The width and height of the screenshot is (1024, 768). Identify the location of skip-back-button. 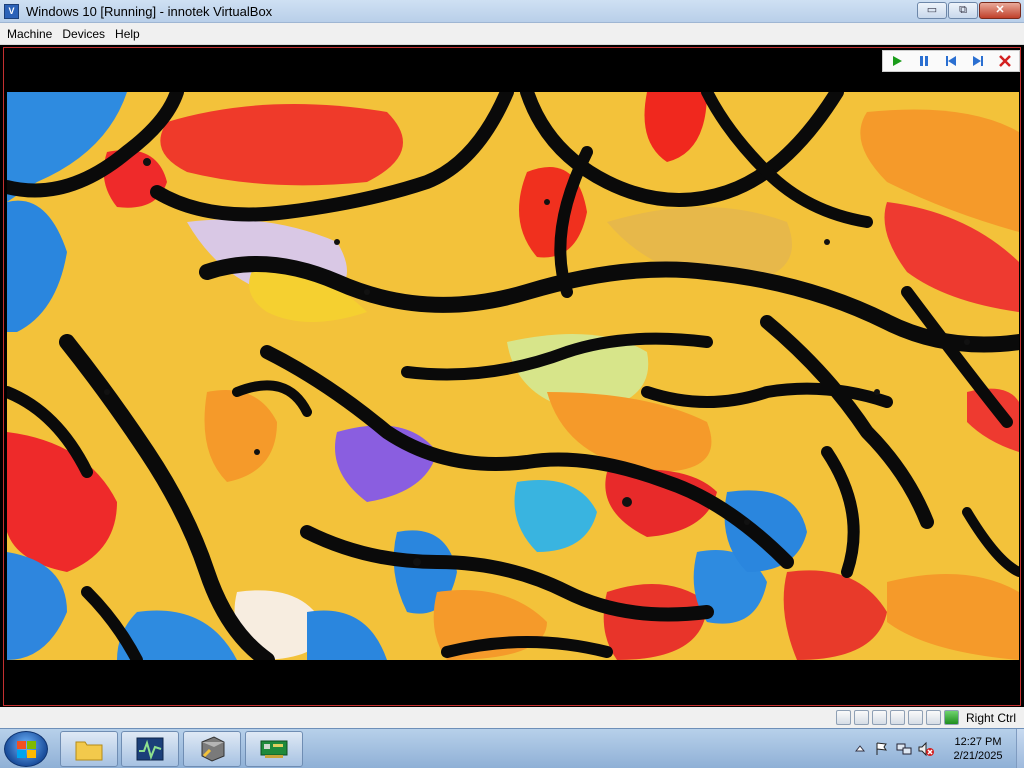
(951, 61).